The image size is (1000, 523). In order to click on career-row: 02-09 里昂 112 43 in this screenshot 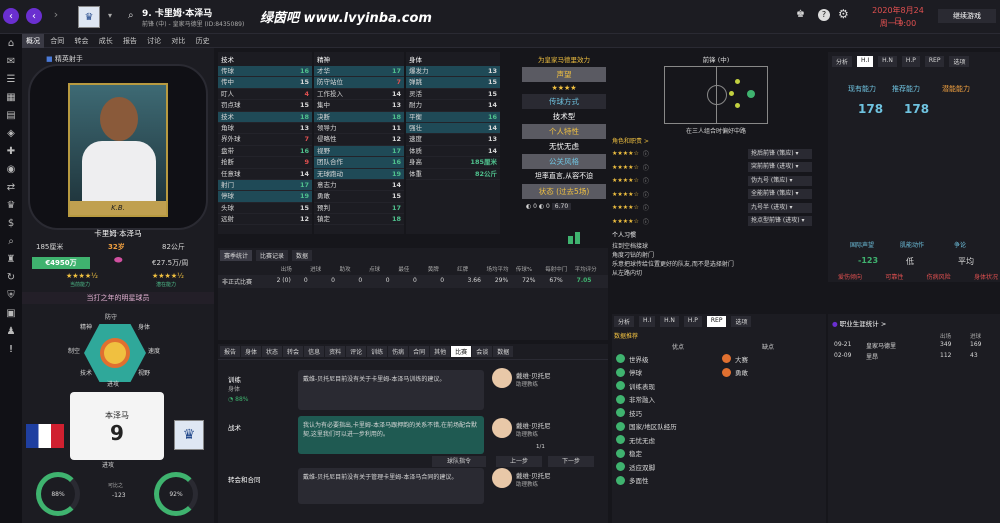, I will do `click(914, 356)`.